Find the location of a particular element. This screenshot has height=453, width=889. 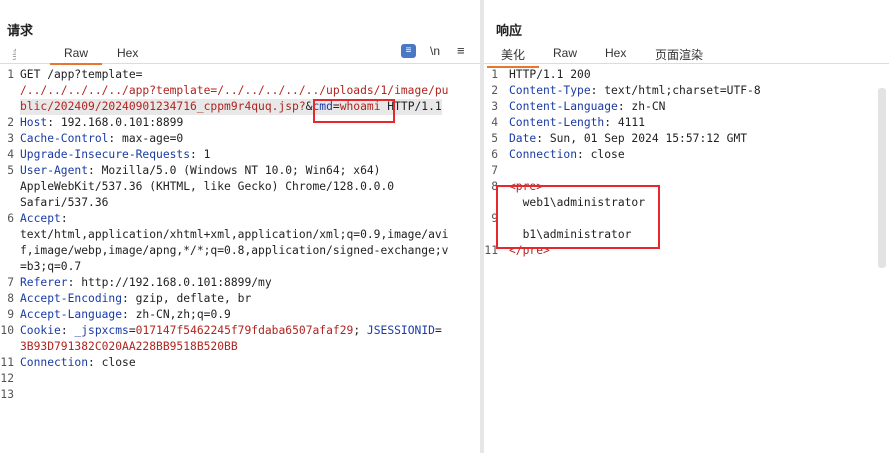

code-token: =b3;q=0.7 is located at coordinates (51, 266).